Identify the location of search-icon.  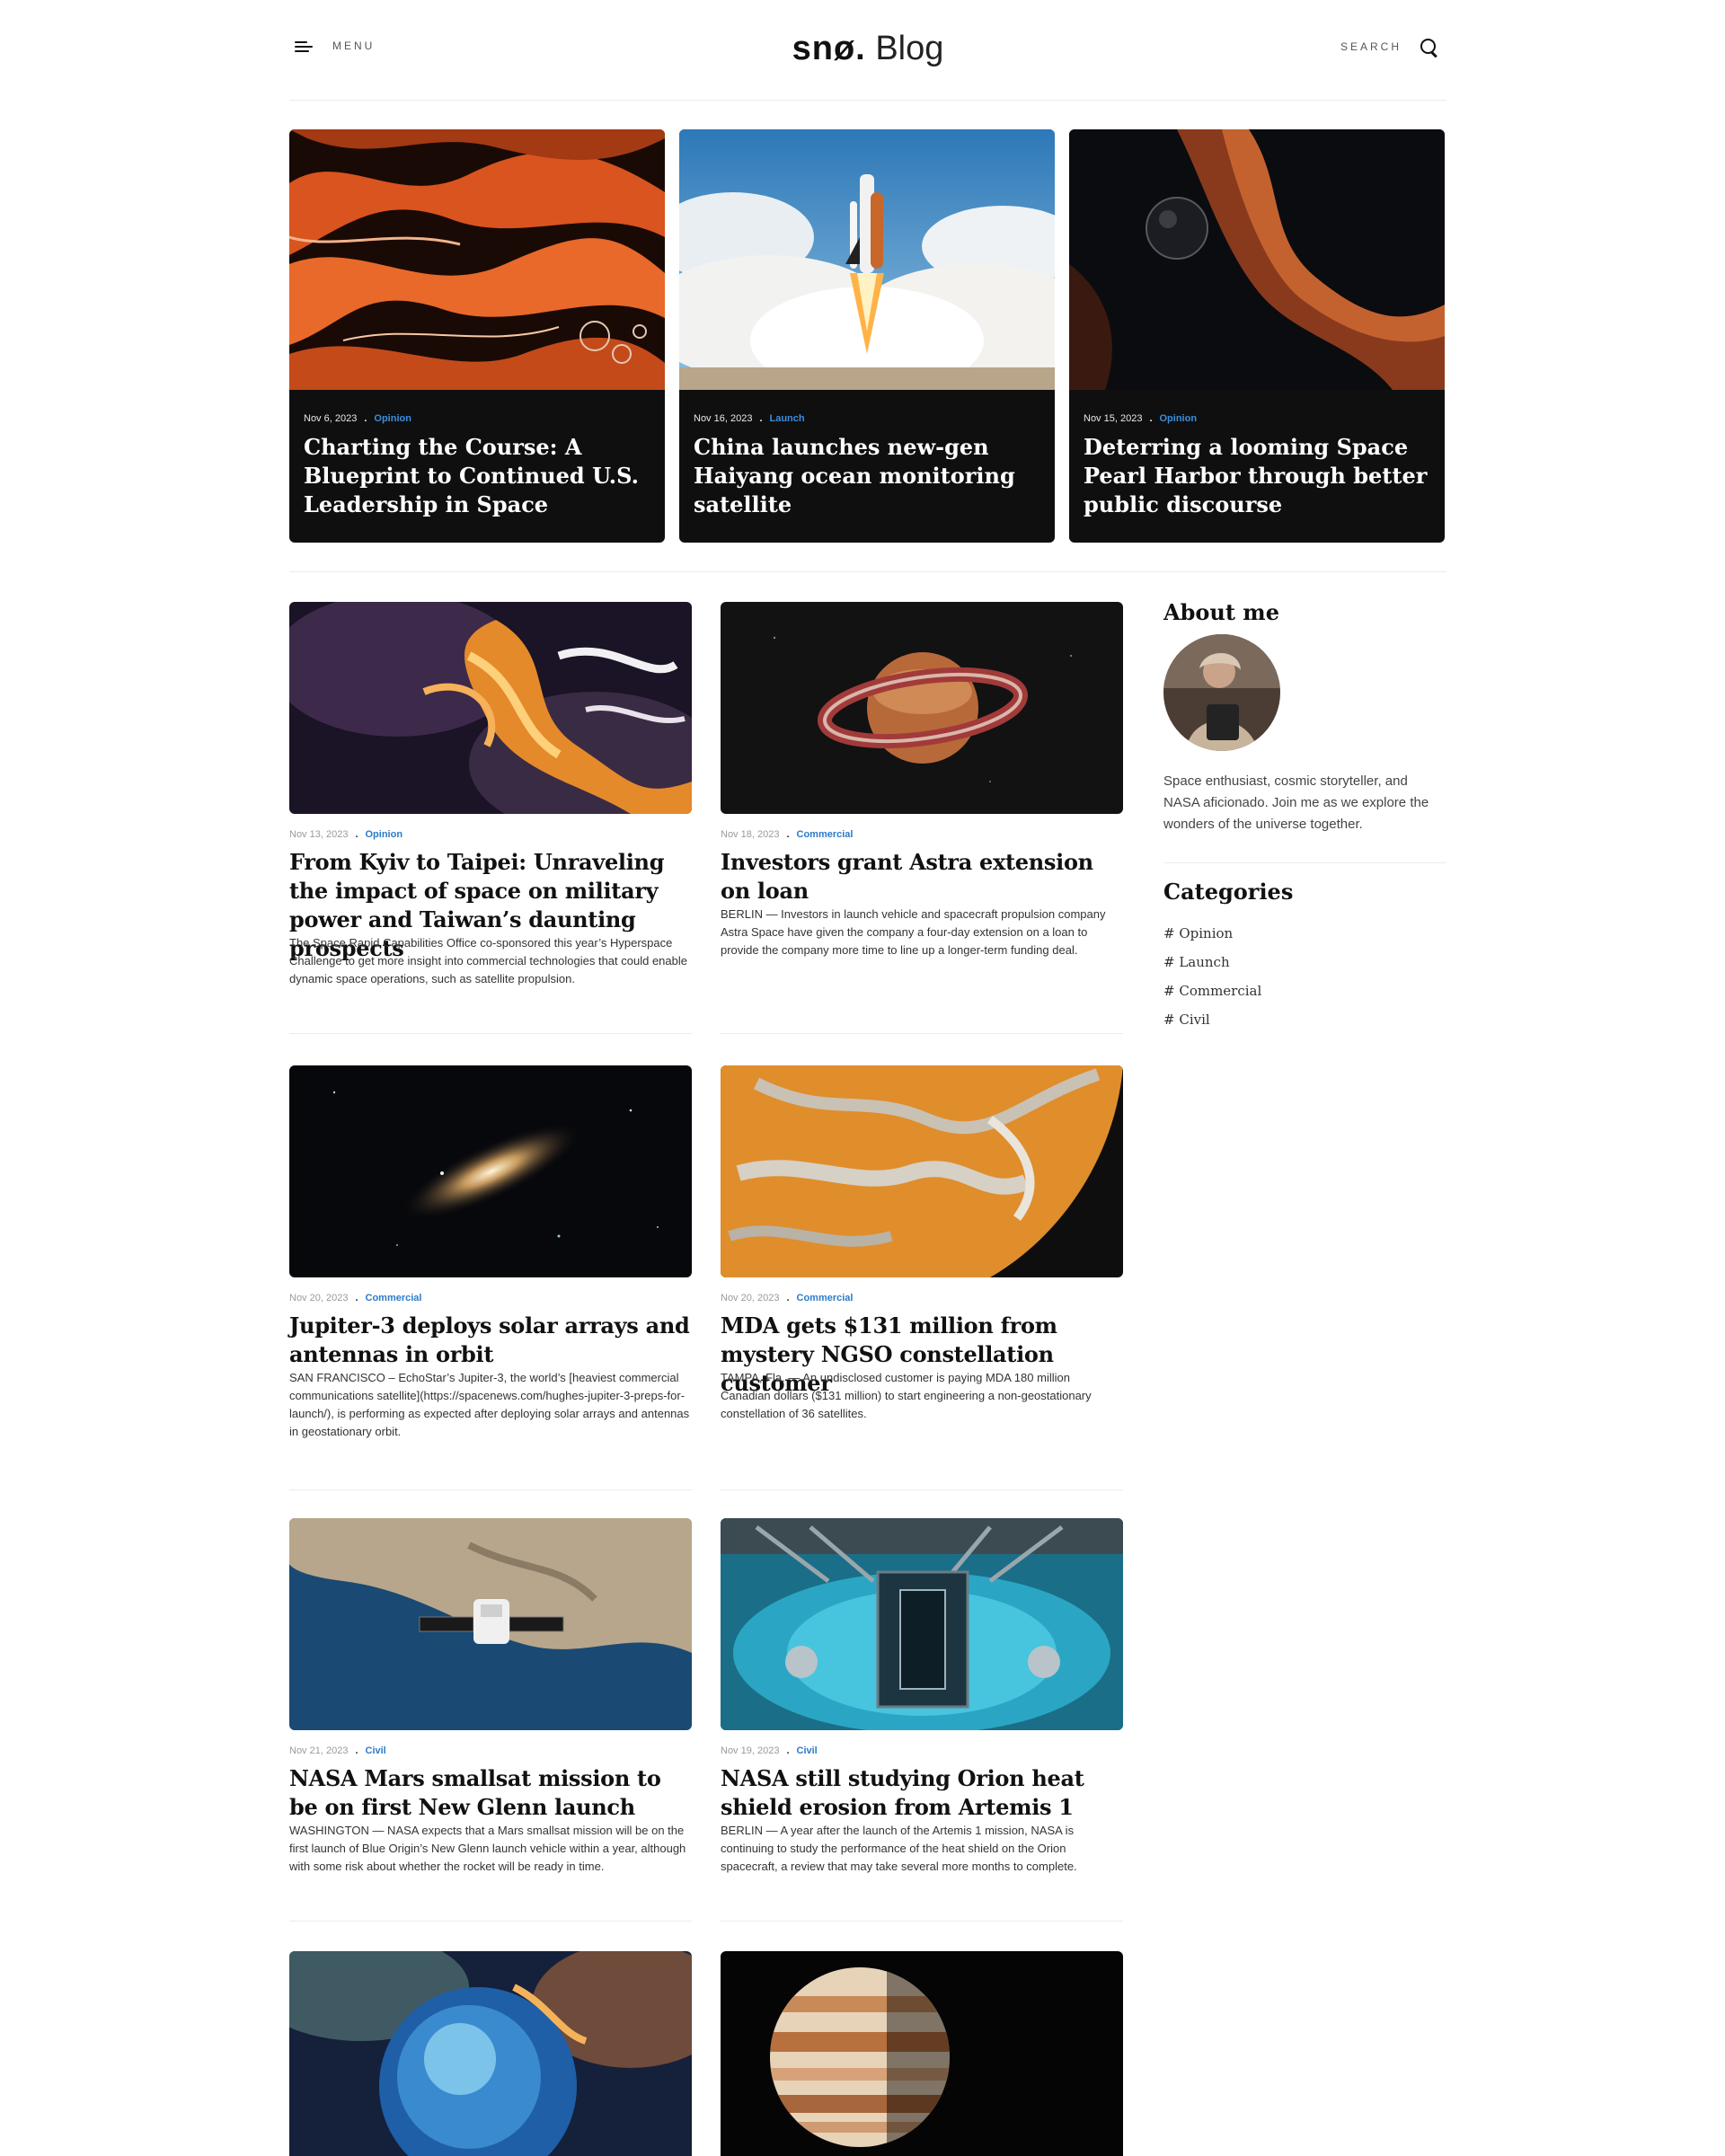
(1429, 47).